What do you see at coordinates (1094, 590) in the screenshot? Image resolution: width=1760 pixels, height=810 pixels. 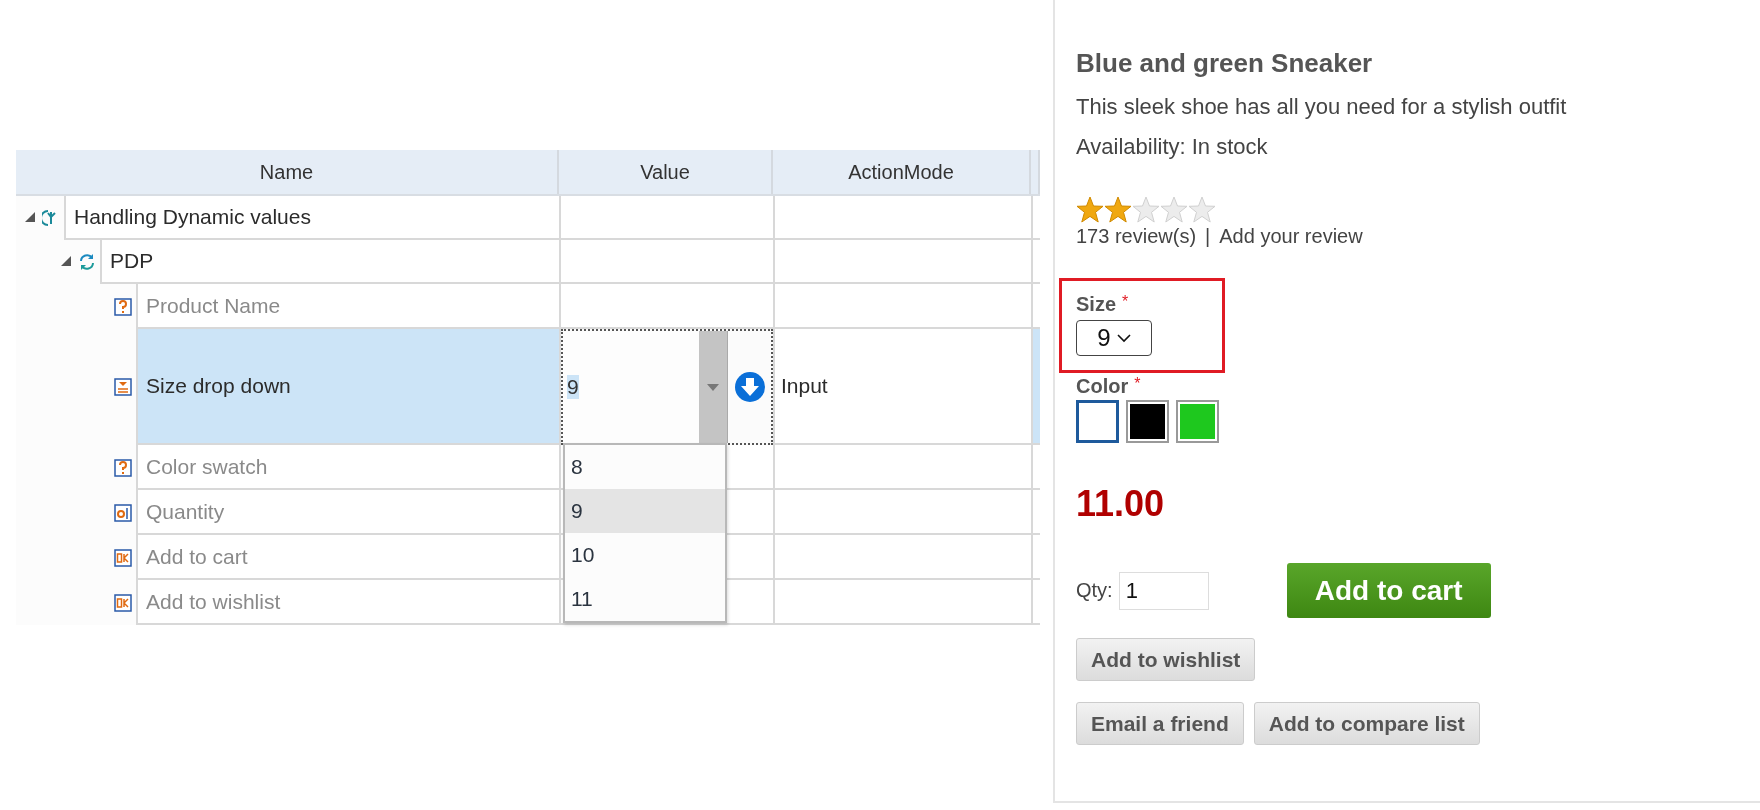 I see `qty-label: Qty:` at bounding box center [1094, 590].